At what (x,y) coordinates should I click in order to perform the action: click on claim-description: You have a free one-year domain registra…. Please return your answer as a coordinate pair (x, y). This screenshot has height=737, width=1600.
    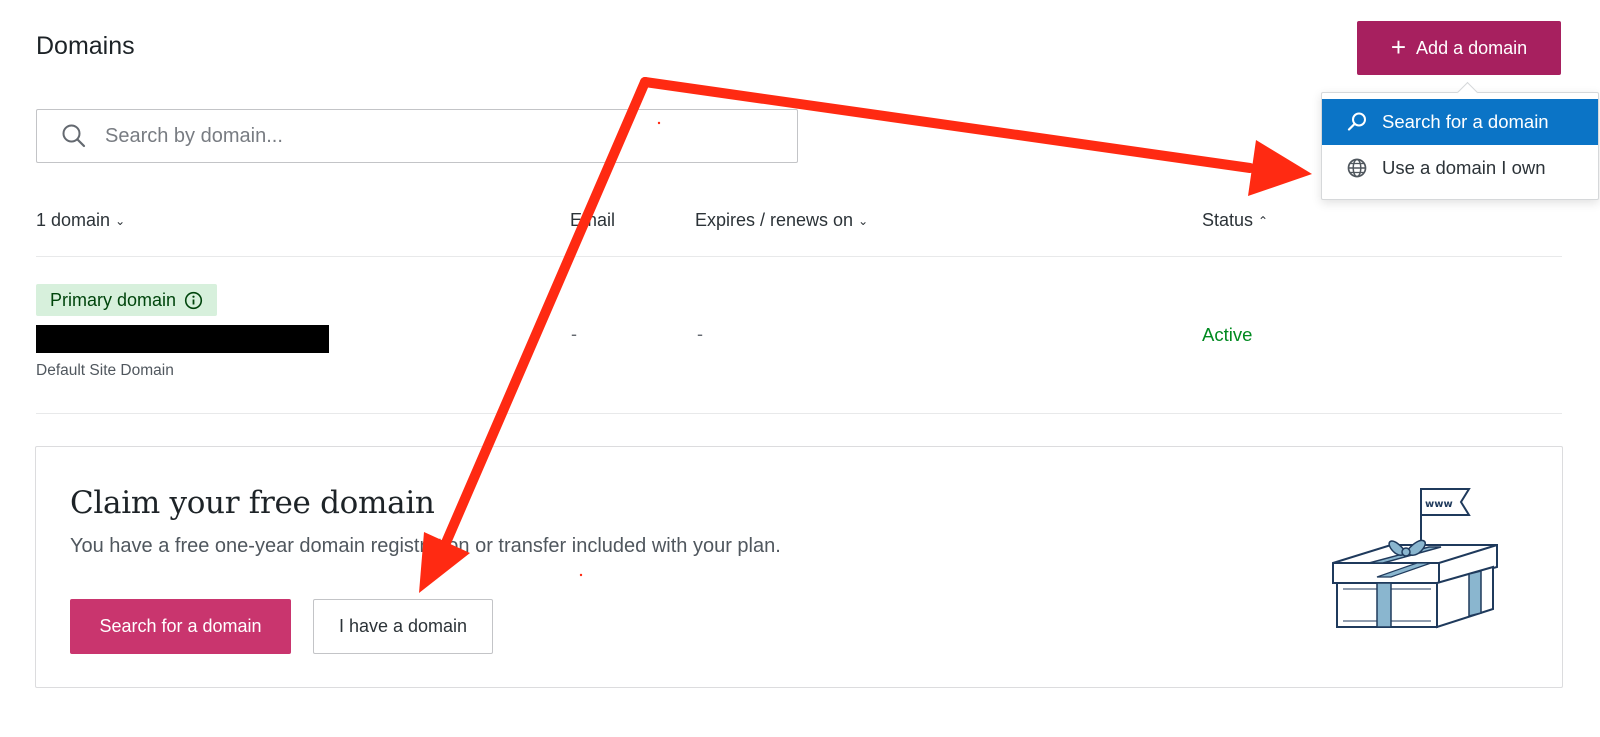
    Looking at the image, I should click on (425, 546).